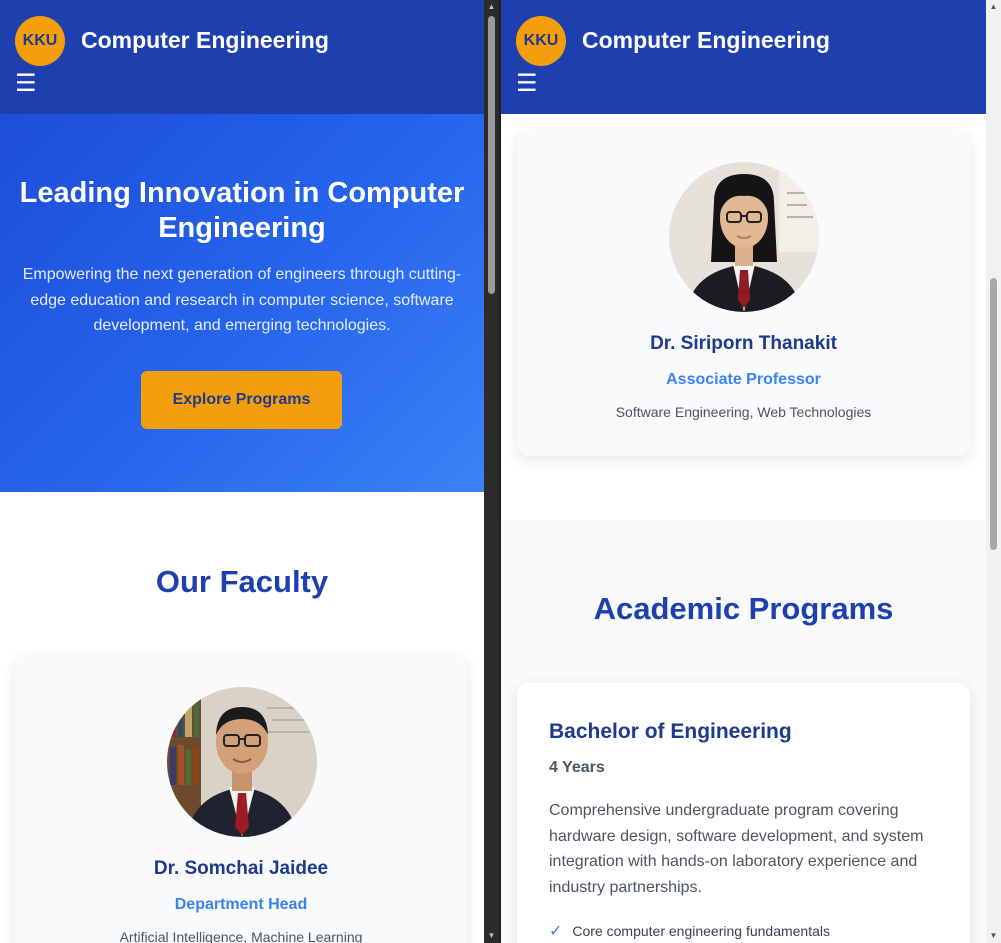 This screenshot has height=943, width=1001. I want to click on program-feature-item: ✓ Core computer engineering fundamentals, so click(689, 931).